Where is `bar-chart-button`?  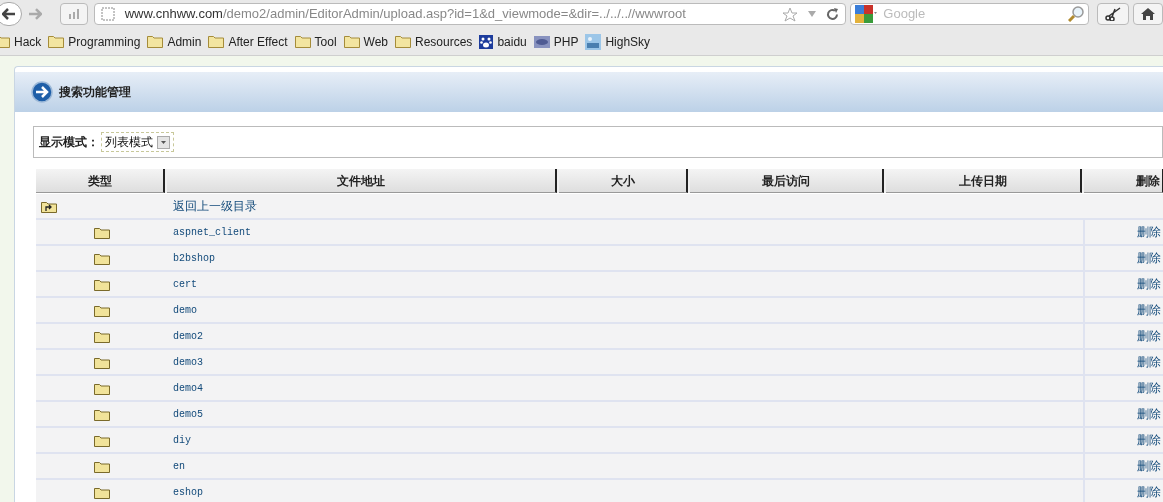 bar-chart-button is located at coordinates (73, 14).